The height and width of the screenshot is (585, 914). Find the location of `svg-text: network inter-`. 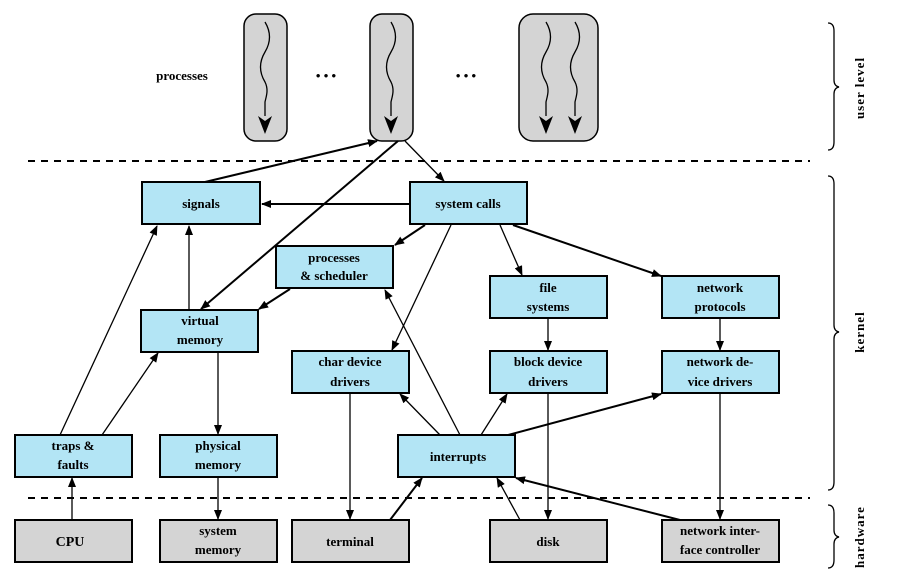

svg-text: network inter- is located at coordinates (720, 530).